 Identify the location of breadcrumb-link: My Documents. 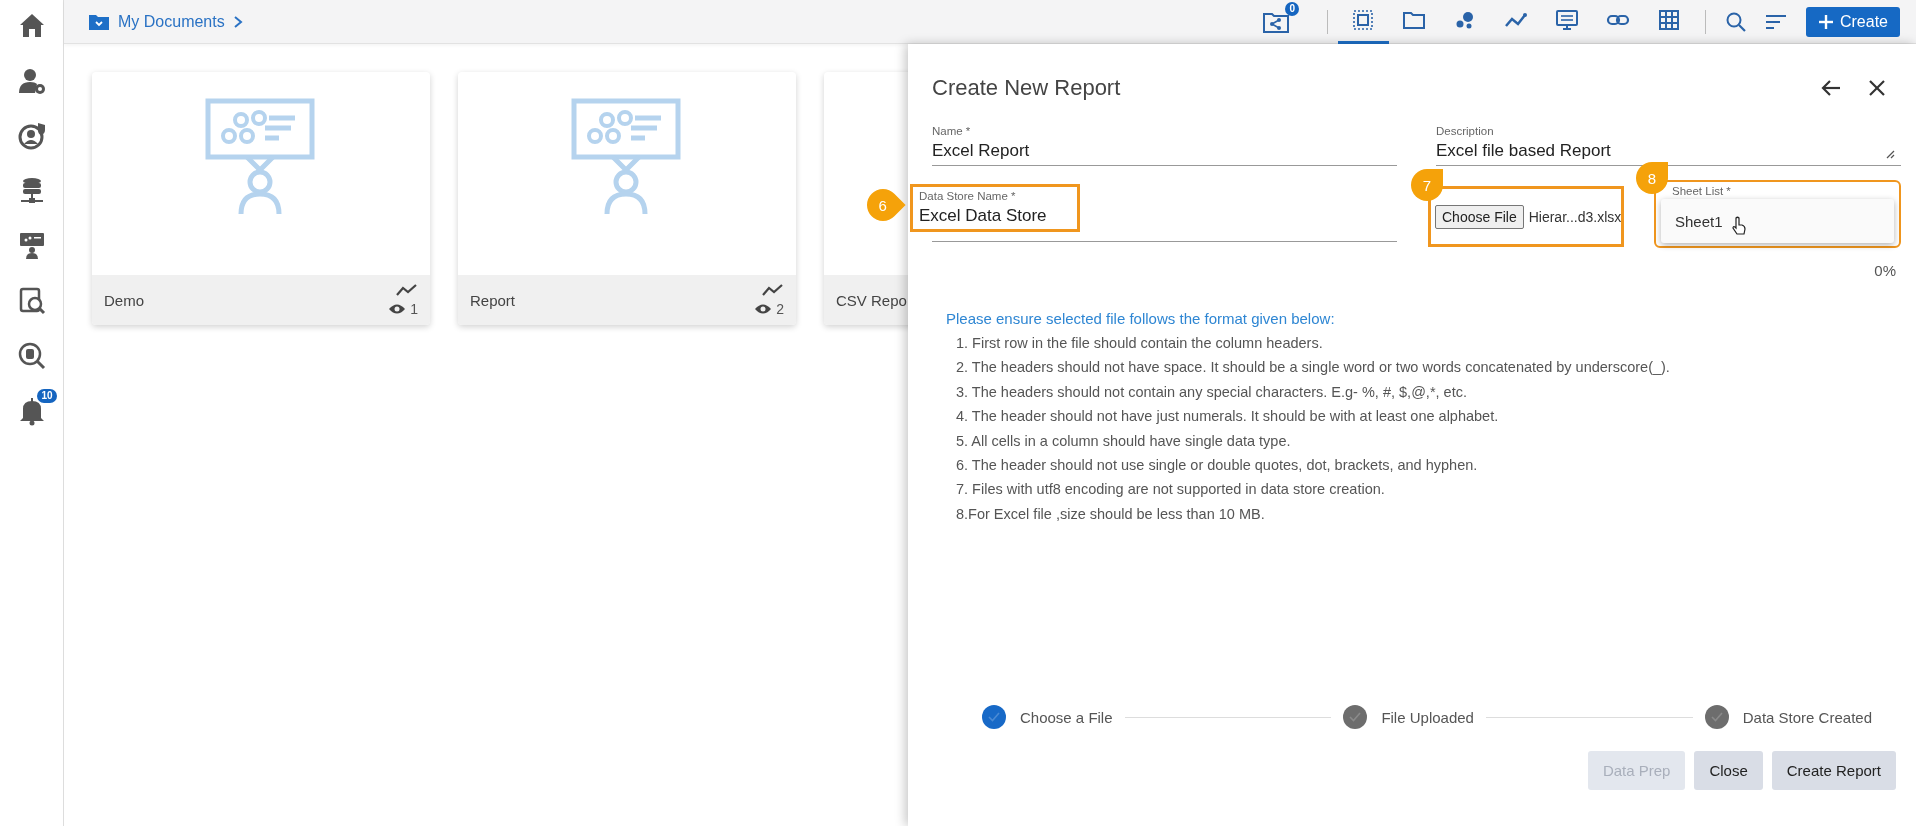
(171, 21).